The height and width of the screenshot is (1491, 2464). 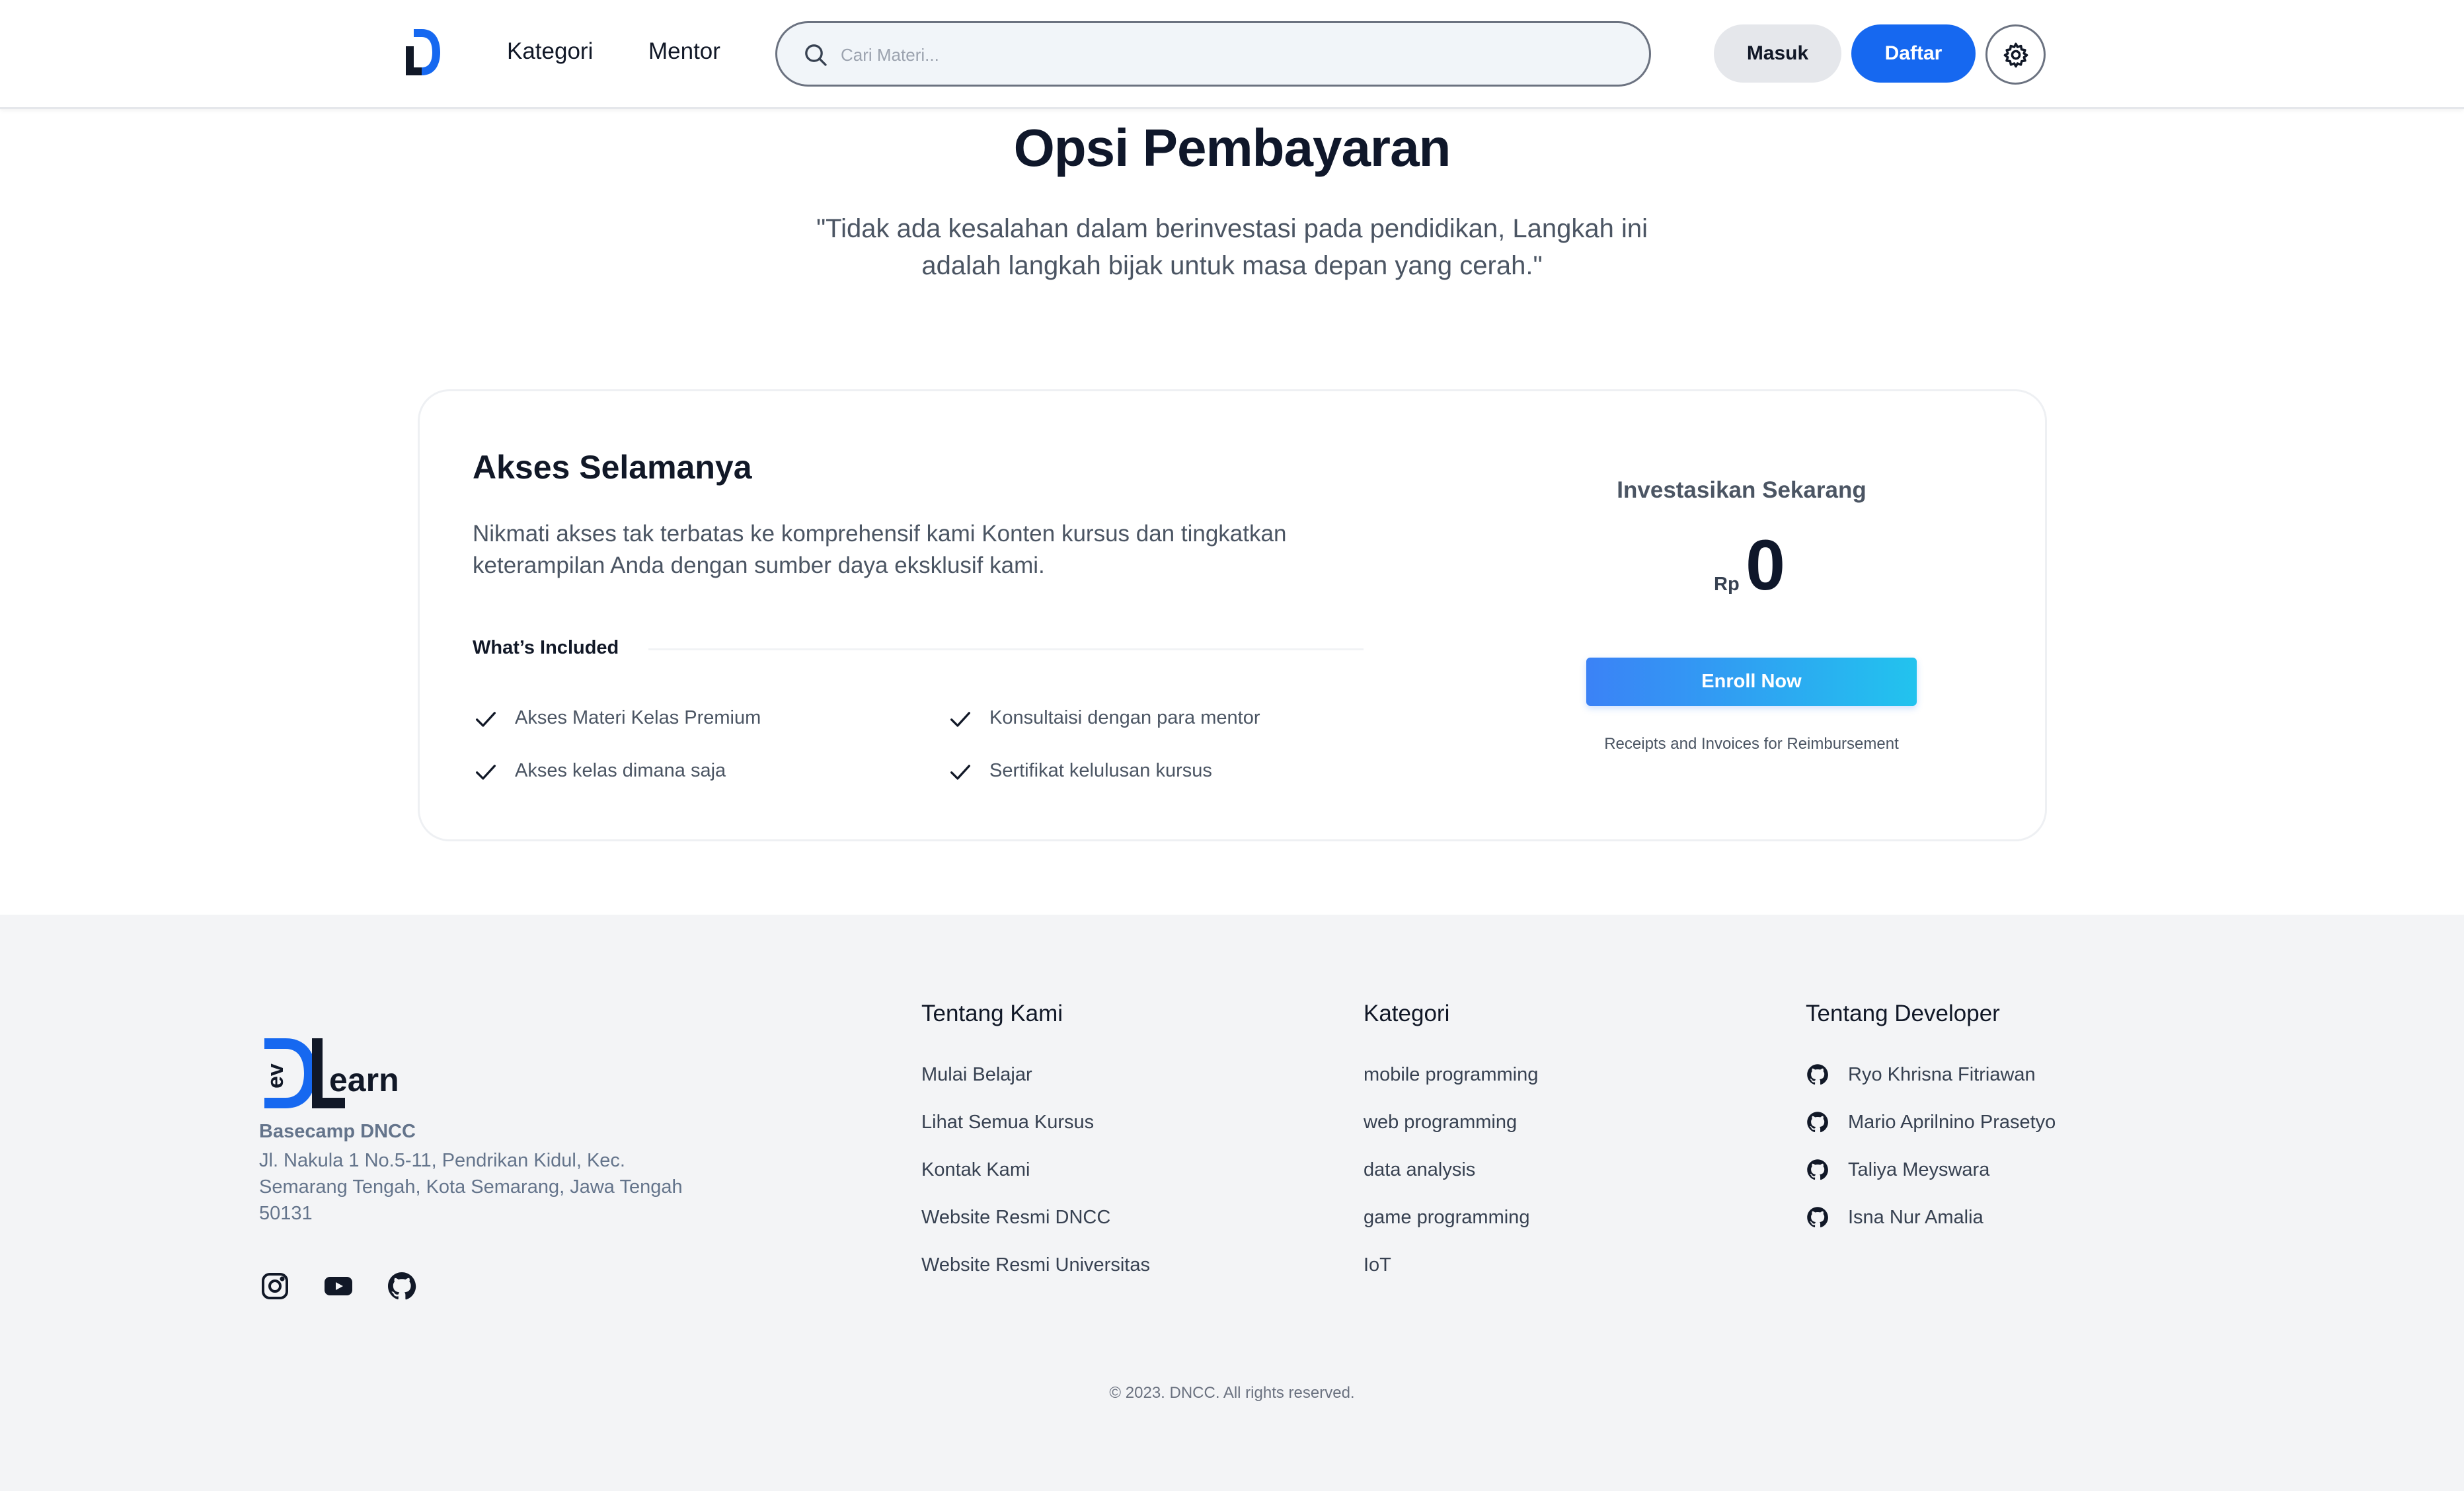 I want to click on footer-about-title: Tentang Kami, so click(x=992, y=1013).